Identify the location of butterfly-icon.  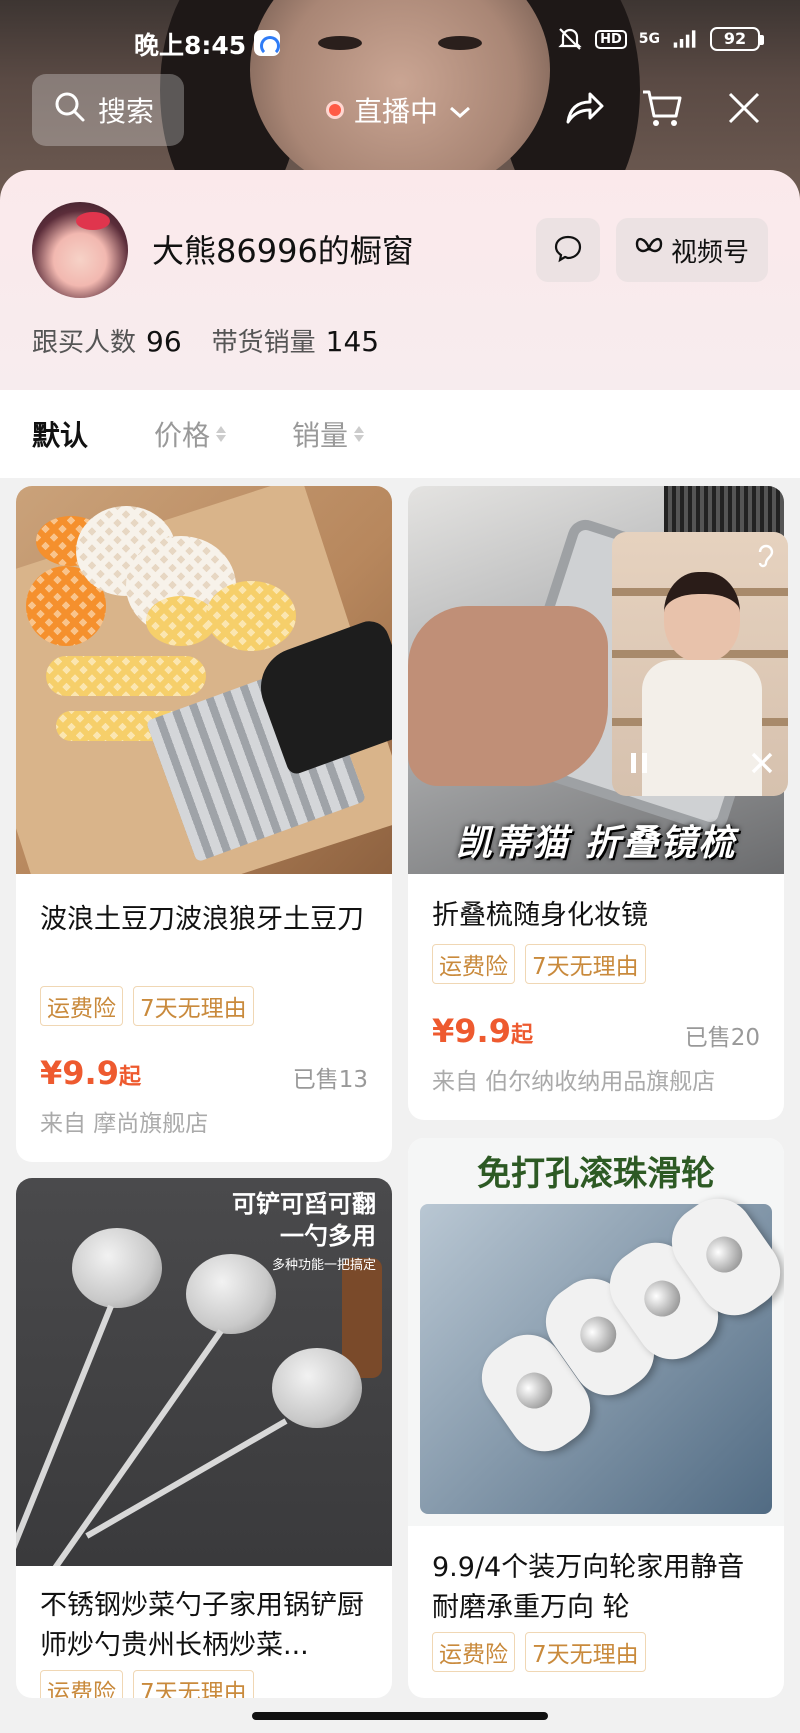
(649, 250).